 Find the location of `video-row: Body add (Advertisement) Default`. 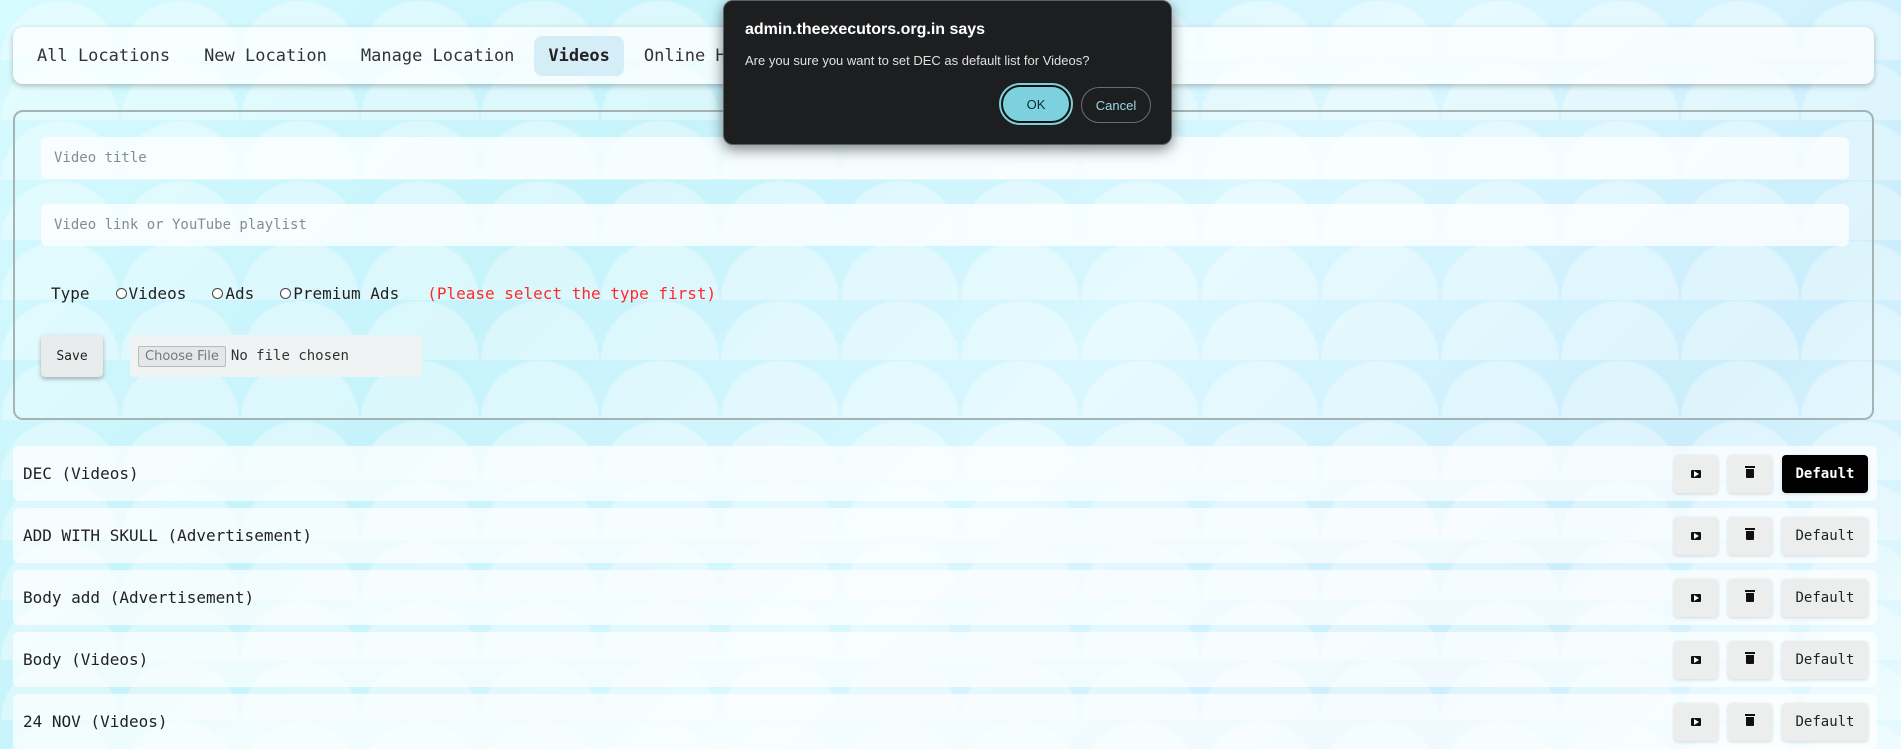

video-row: Body add (Advertisement) Default is located at coordinates (945, 597).